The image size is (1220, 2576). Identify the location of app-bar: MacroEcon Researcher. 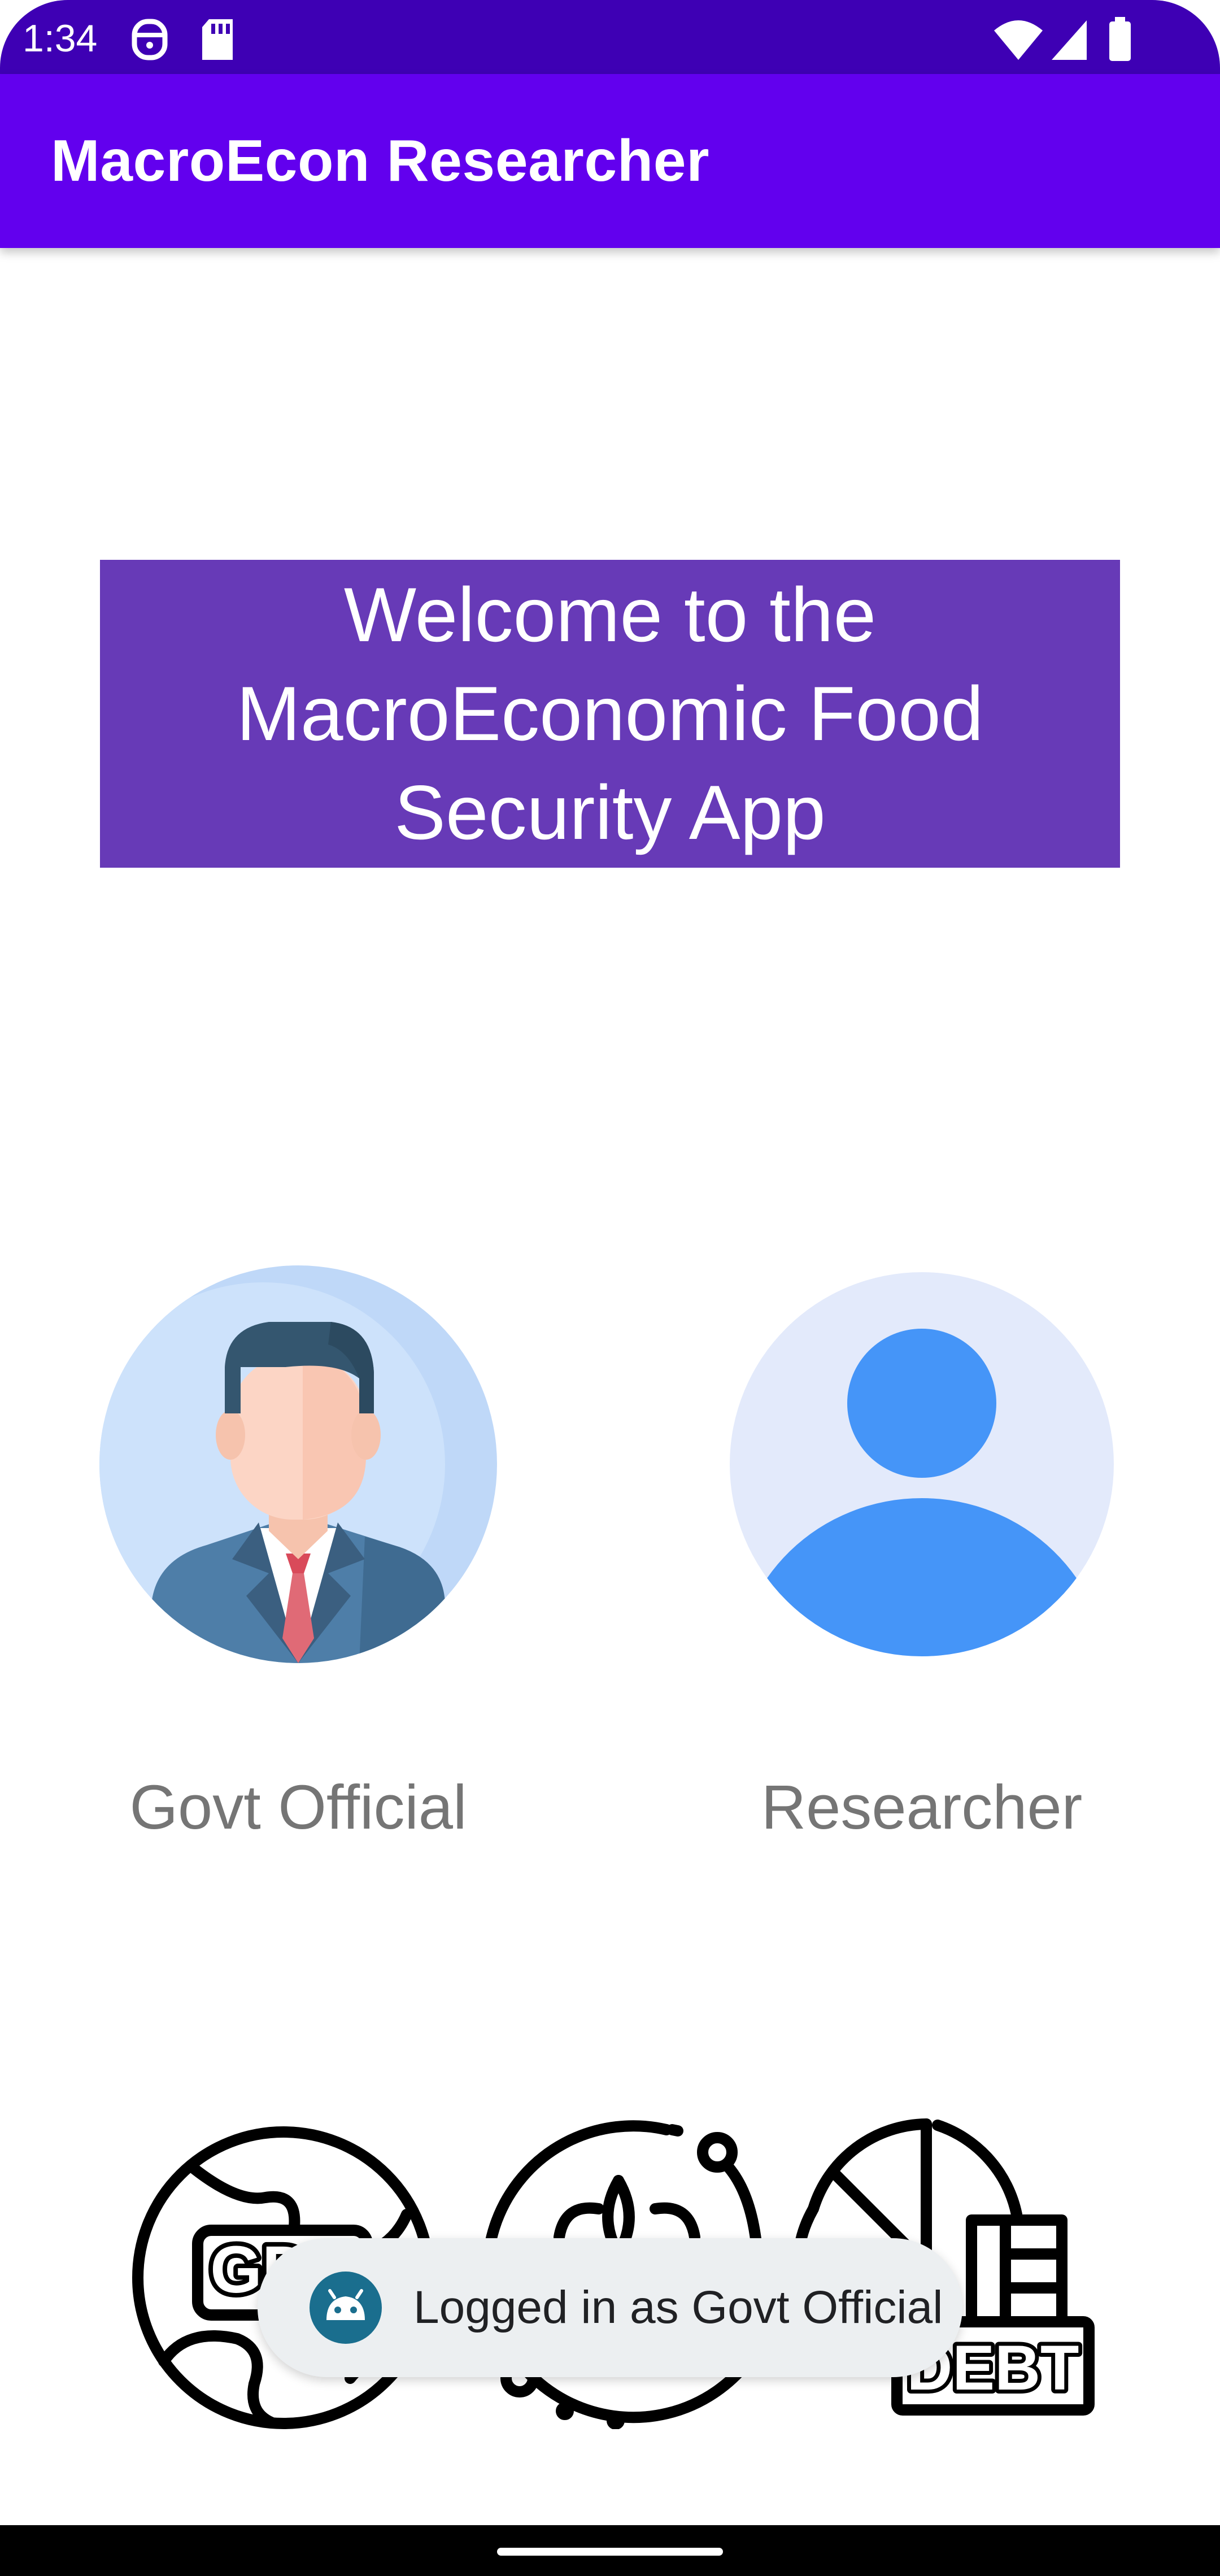
(610, 161).